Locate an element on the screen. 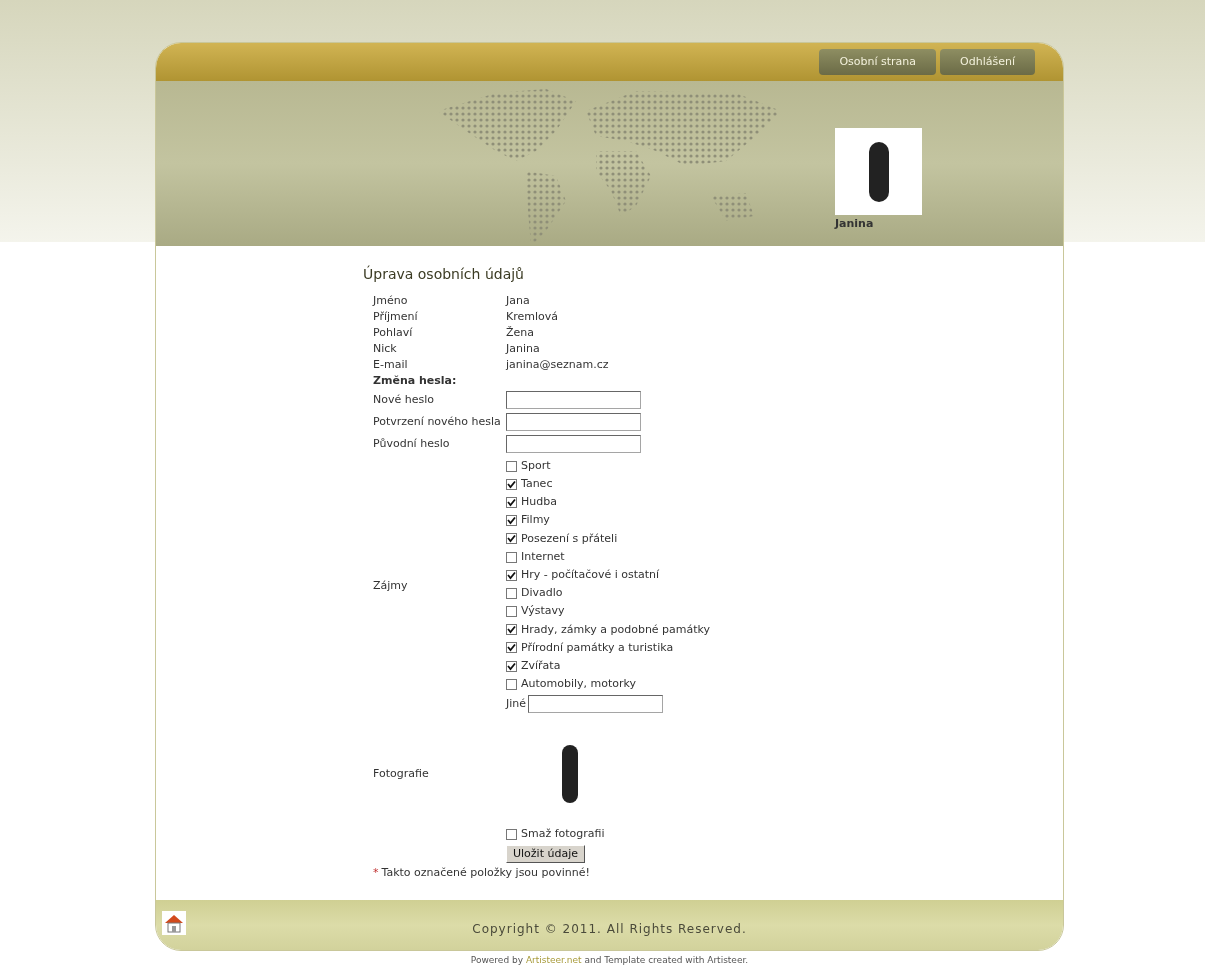 Image resolution: width=1205 pixels, height=970 pixels. nav-link: Odhlášení is located at coordinates (987, 62).